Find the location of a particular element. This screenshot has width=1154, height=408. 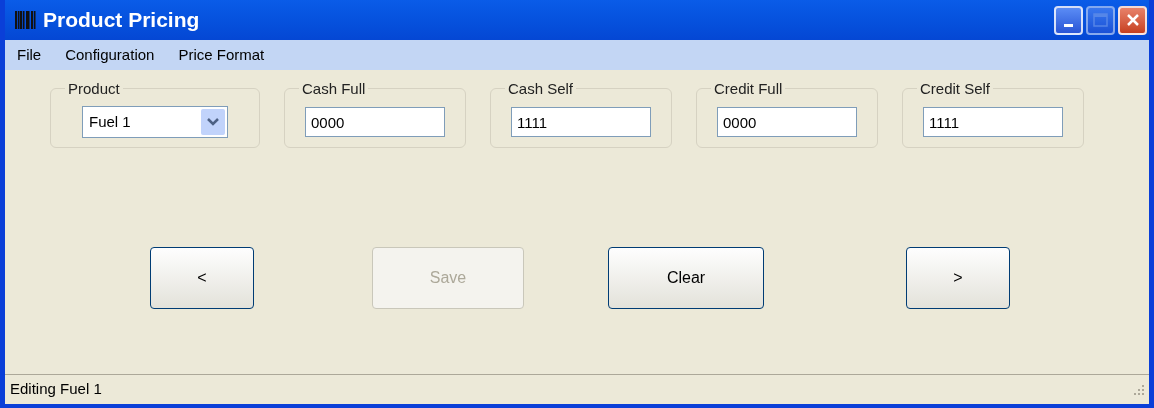

window-title: Product Pricing is located at coordinates (121, 20).